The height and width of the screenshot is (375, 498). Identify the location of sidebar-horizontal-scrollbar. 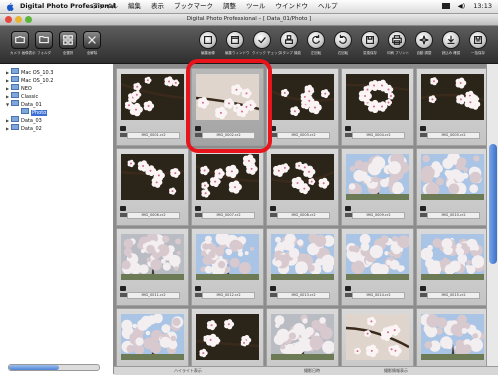
(54, 367).